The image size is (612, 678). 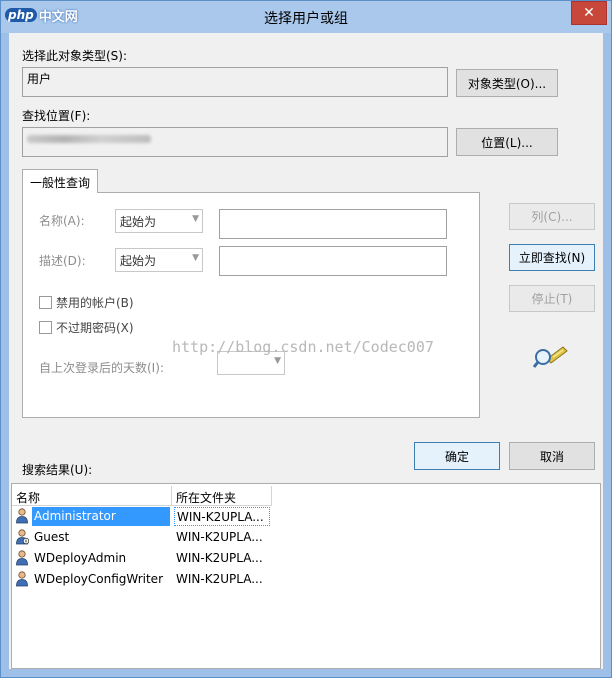 I want to click on disabled-accounts-checkbox: 禁用的帐户(B), so click(x=86, y=302).